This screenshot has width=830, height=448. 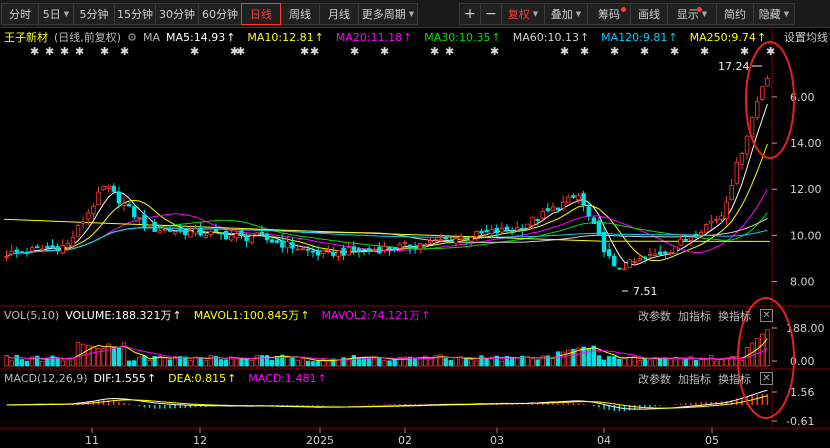 What do you see at coordinates (800, 421) in the screenshot?
I see `macd-y-tick-label: -0.61` at bounding box center [800, 421].